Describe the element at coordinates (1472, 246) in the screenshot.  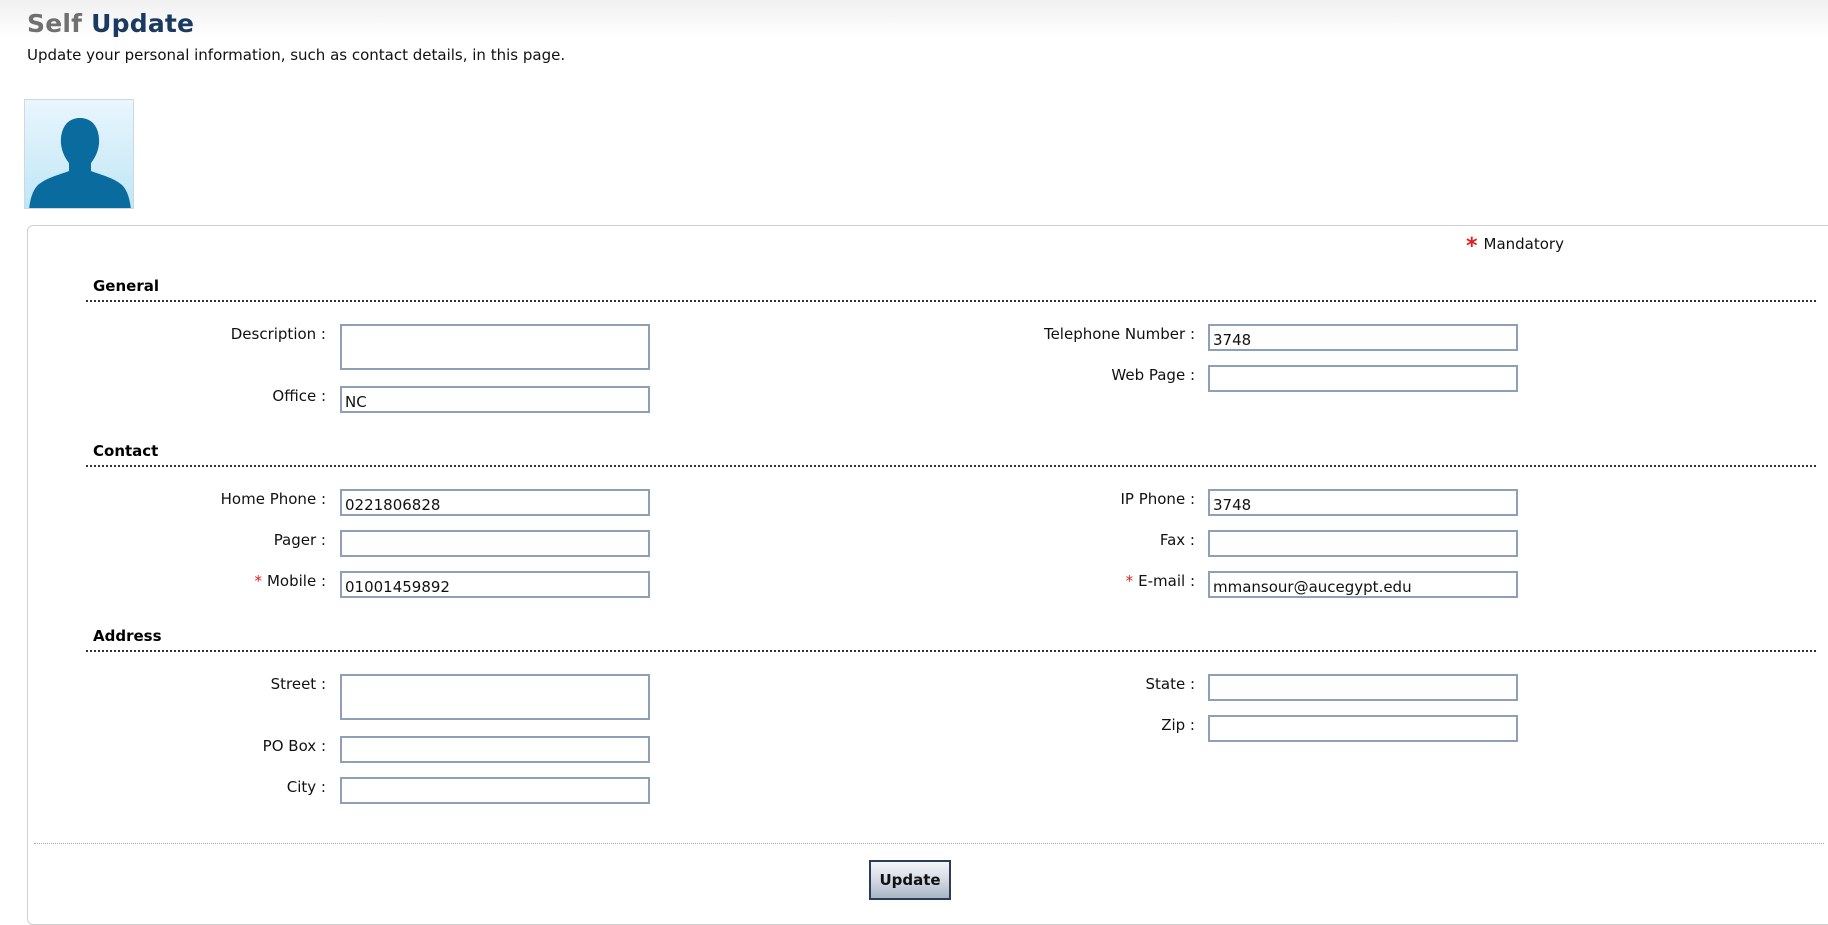
I see `required-star-icon: *` at that location.